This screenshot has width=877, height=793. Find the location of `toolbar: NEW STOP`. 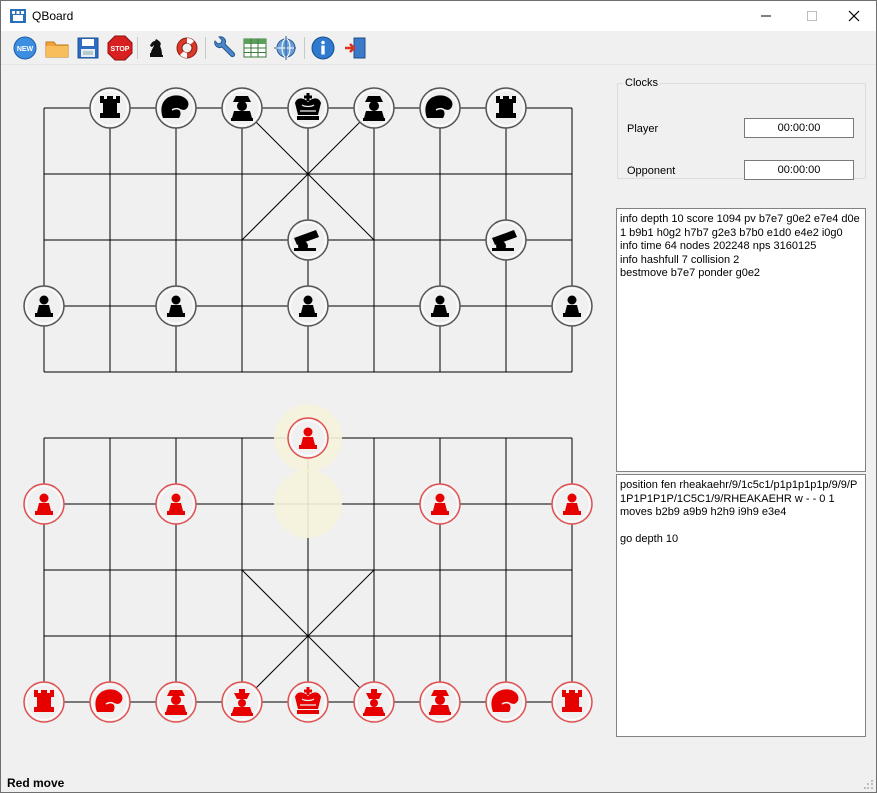

toolbar: NEW STOP is located at coordinates (438, 48).